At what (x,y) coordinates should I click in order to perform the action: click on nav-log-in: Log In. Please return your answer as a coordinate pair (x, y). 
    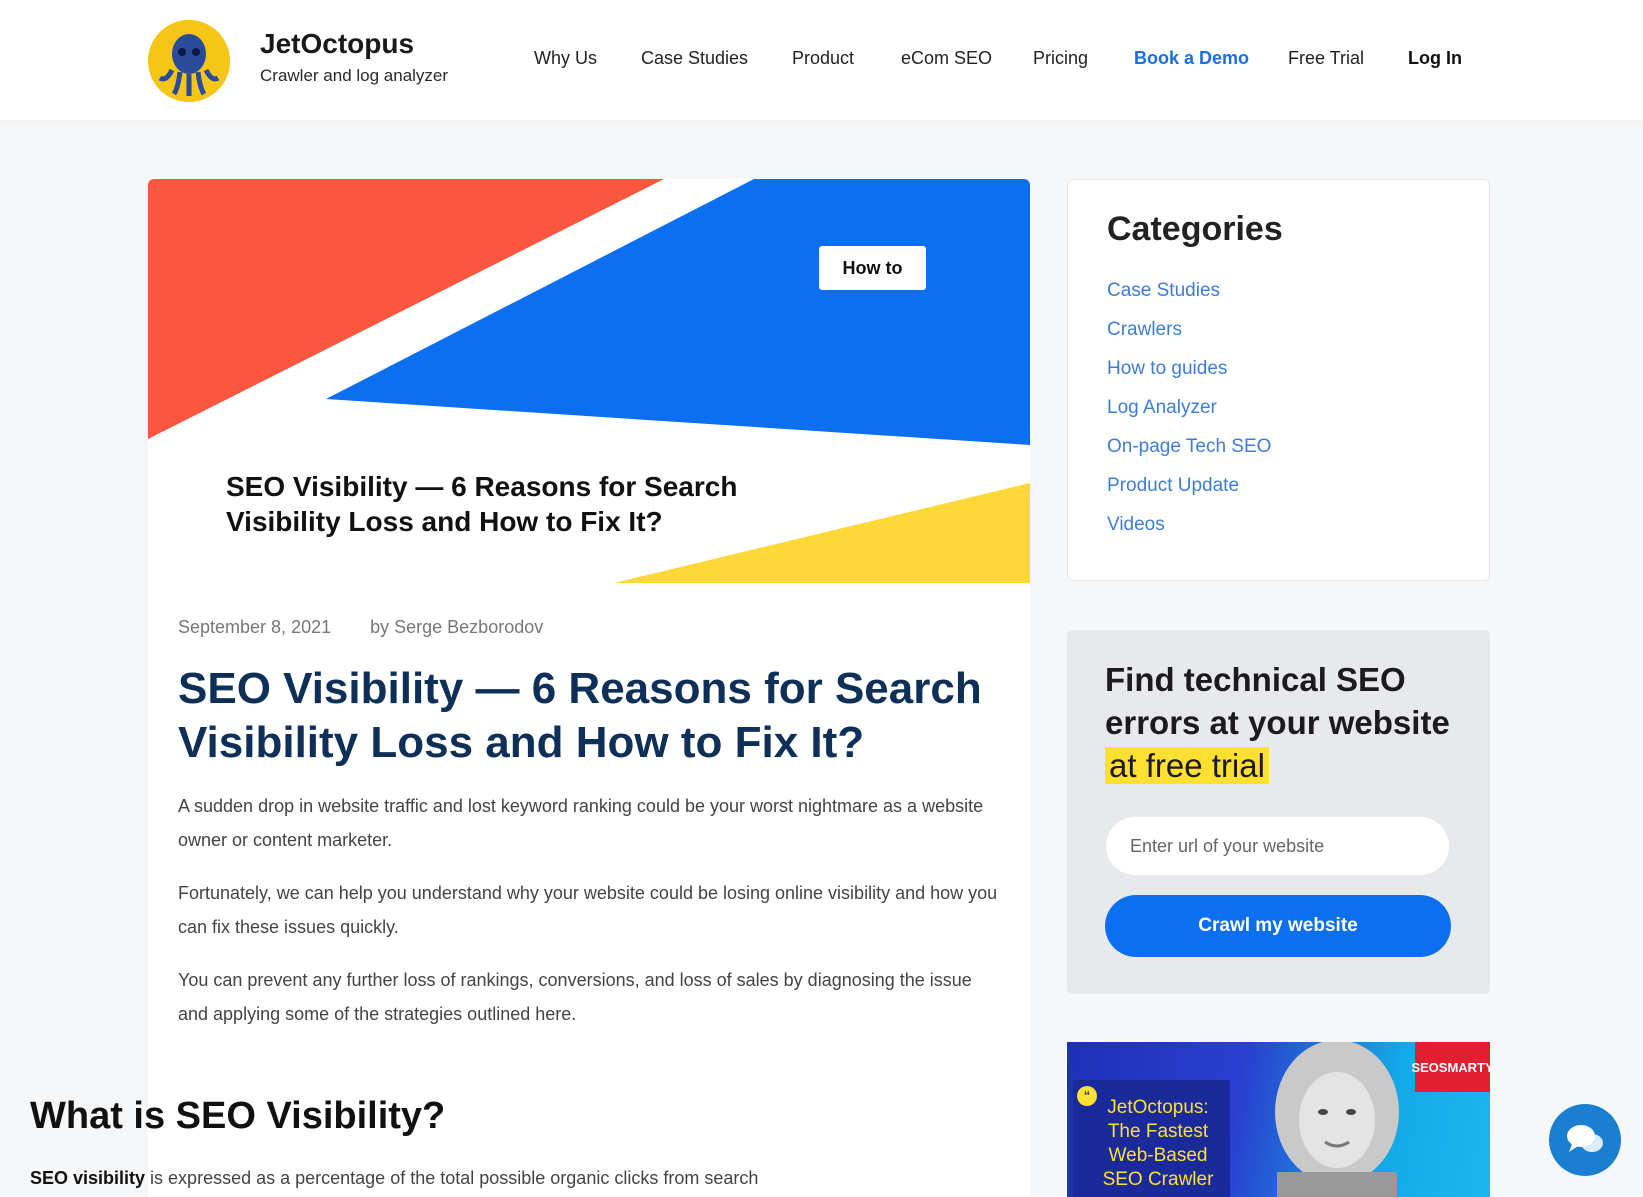
    Looking at the image, I should click on (1435, 58).